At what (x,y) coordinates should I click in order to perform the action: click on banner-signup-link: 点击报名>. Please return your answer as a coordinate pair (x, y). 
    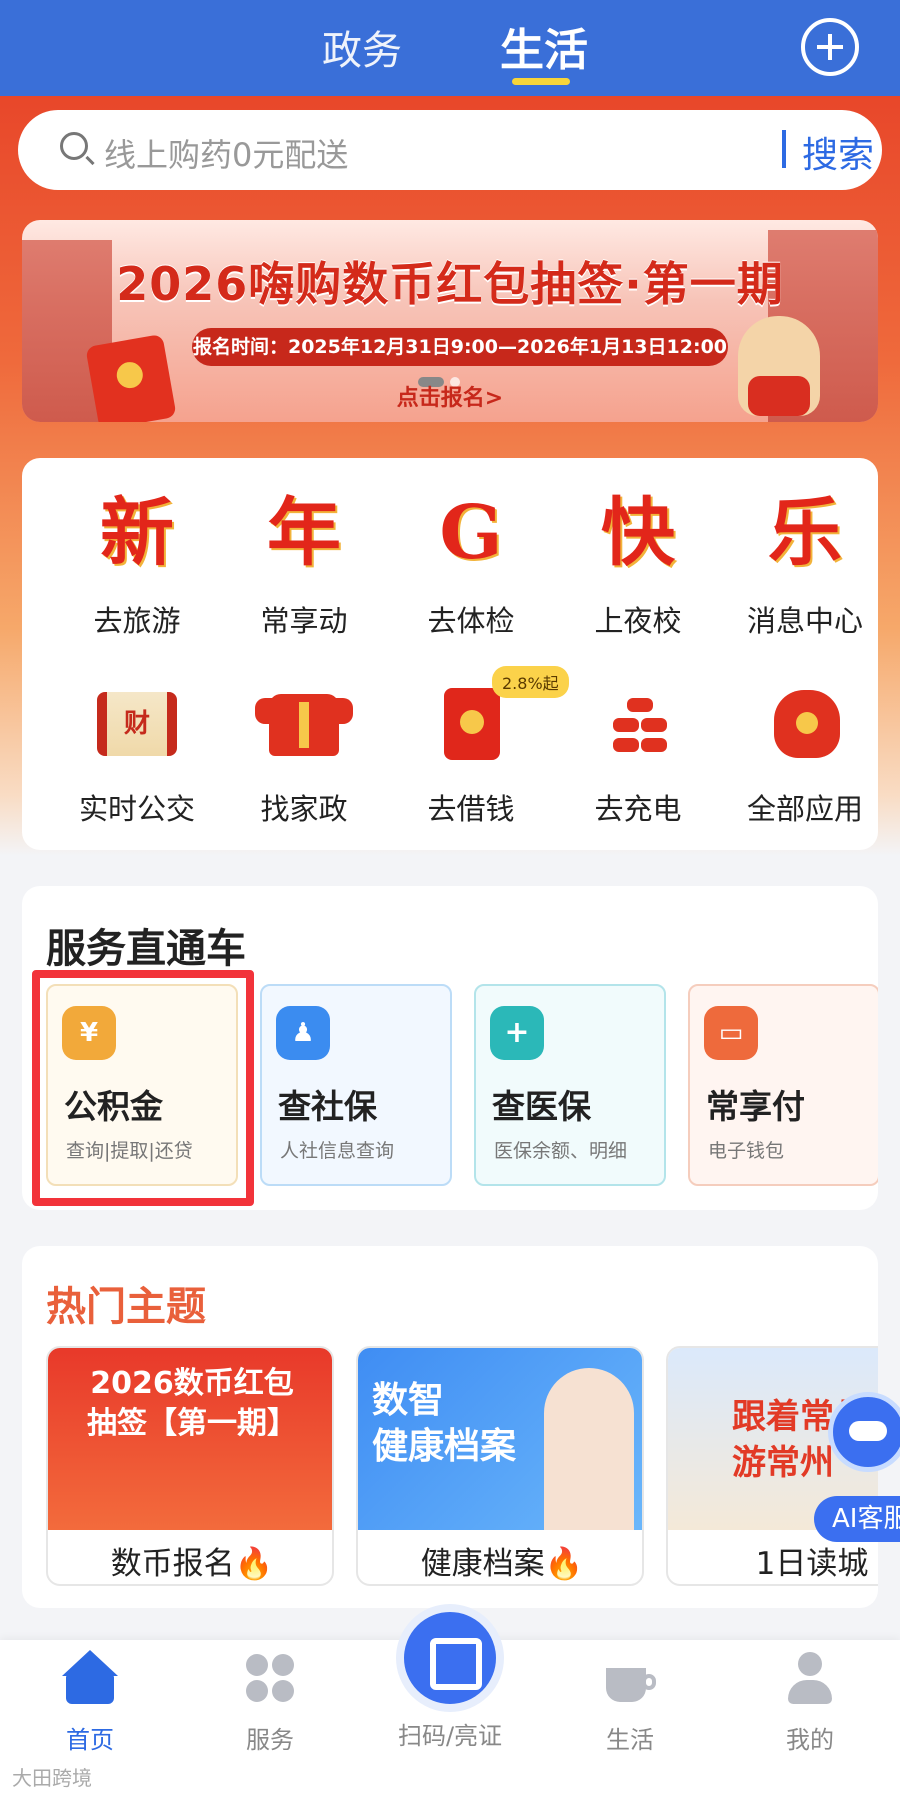
    Looking at the image, I should click on (450, 396).